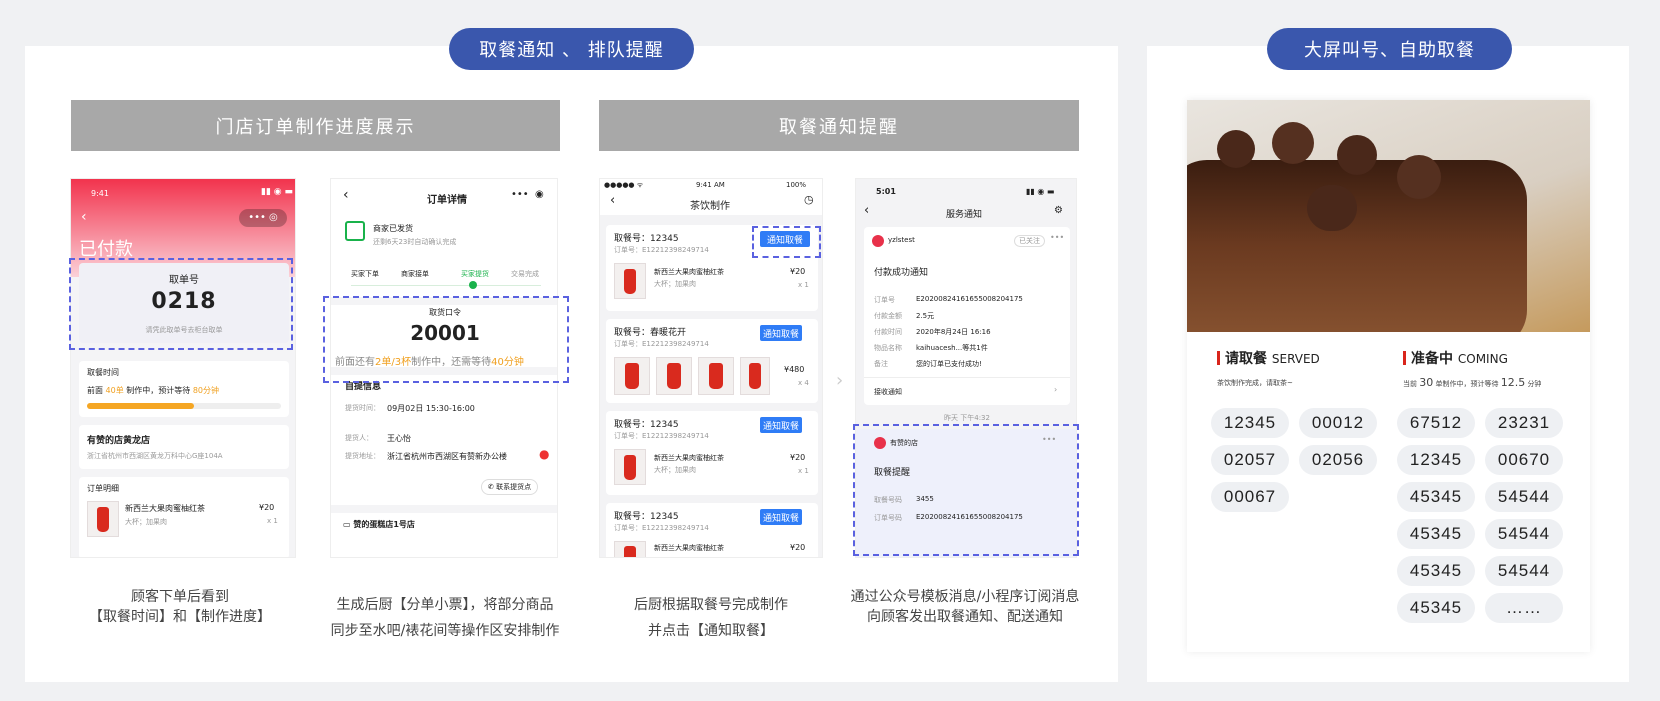 Image resolution: width=1660 pixels, height=701 pixels. I want to click on signal-icon: ●●●●● ᯤ, so click(624, 185).